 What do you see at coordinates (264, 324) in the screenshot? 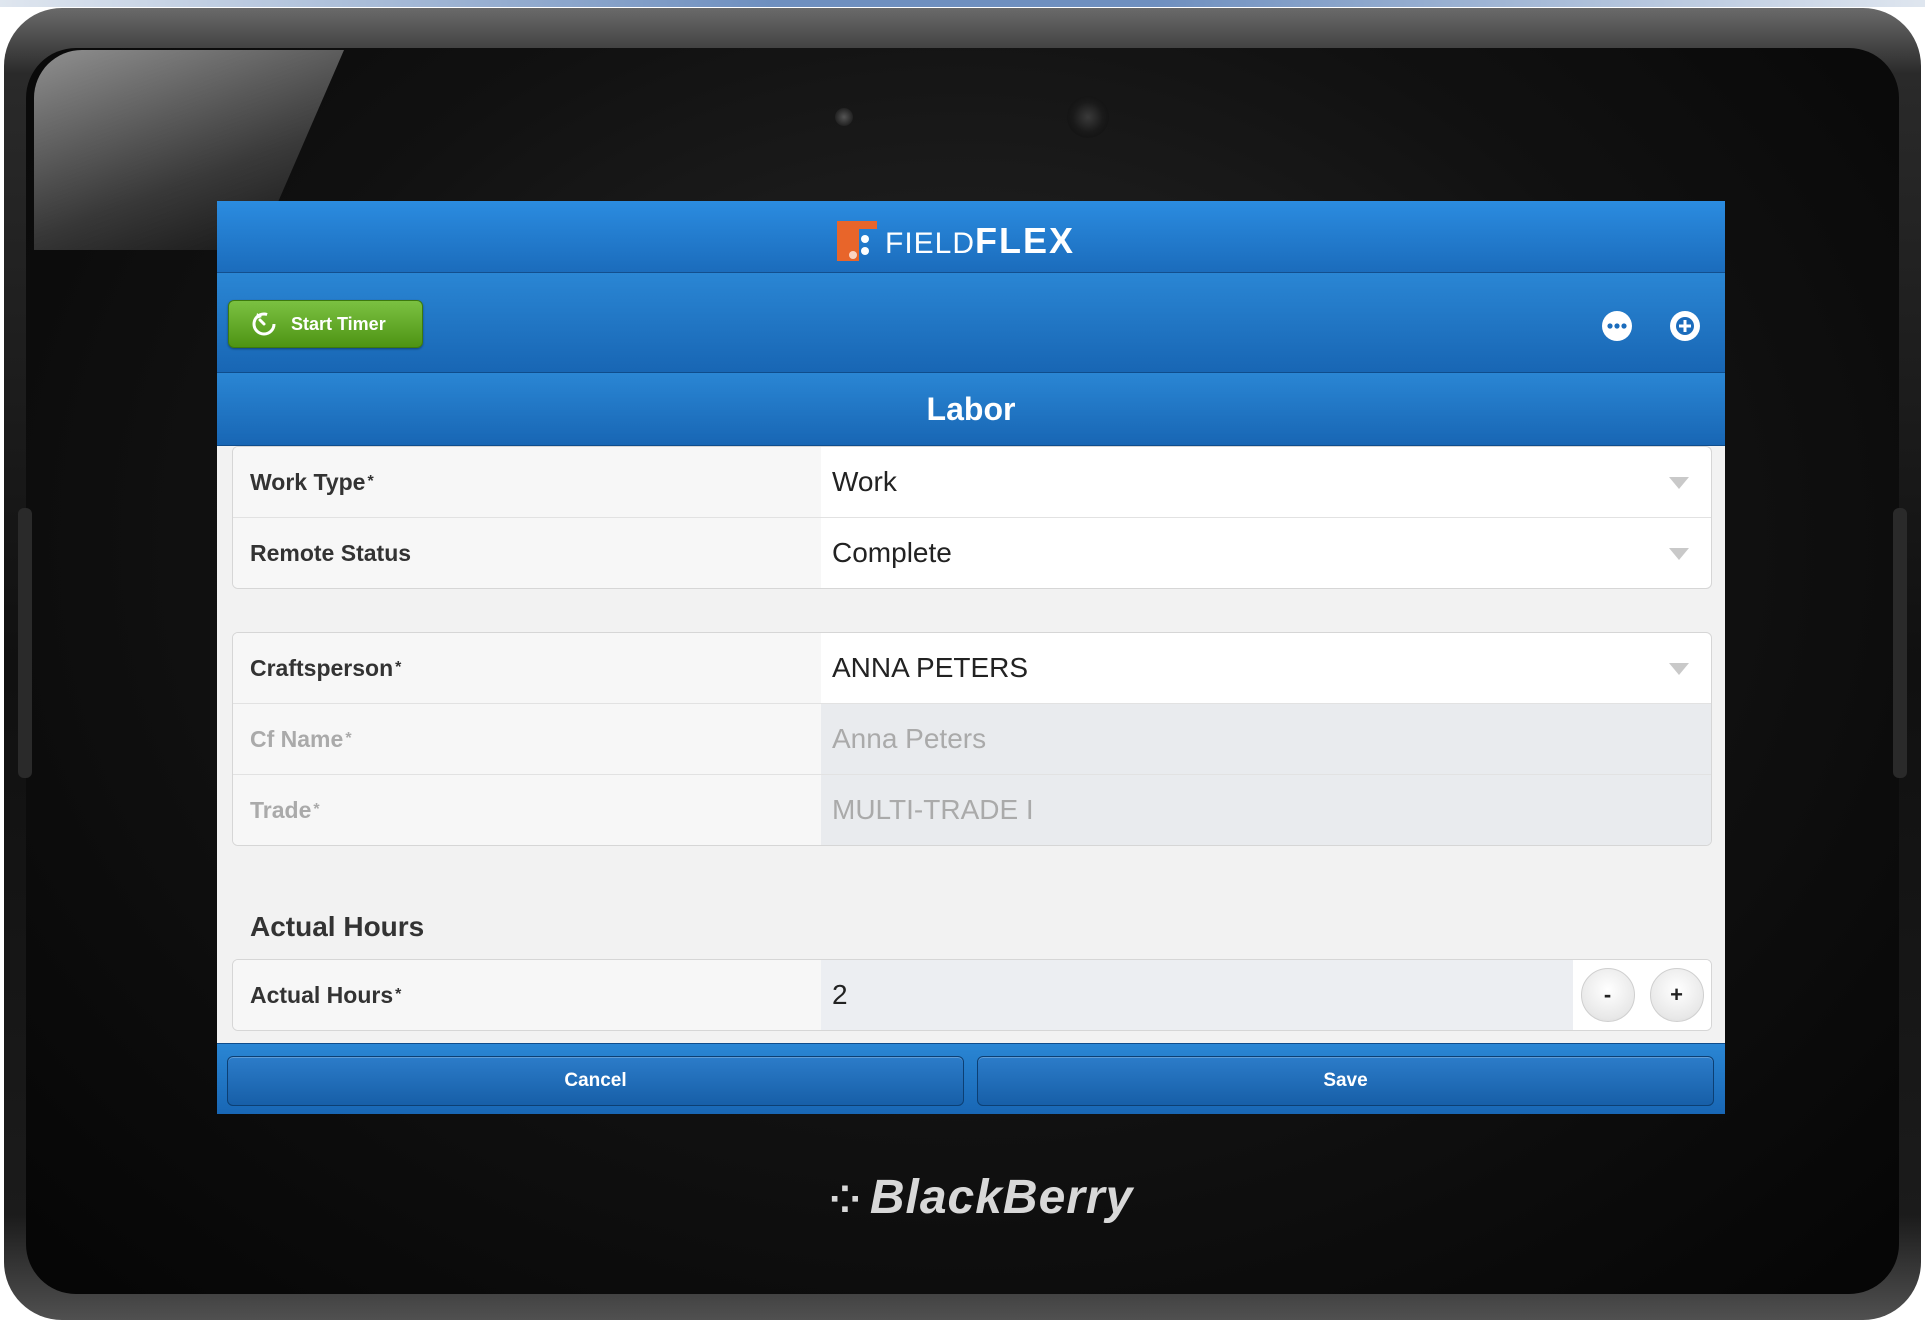
I see `stopwatch-icon` at bounding box center [264, 324].